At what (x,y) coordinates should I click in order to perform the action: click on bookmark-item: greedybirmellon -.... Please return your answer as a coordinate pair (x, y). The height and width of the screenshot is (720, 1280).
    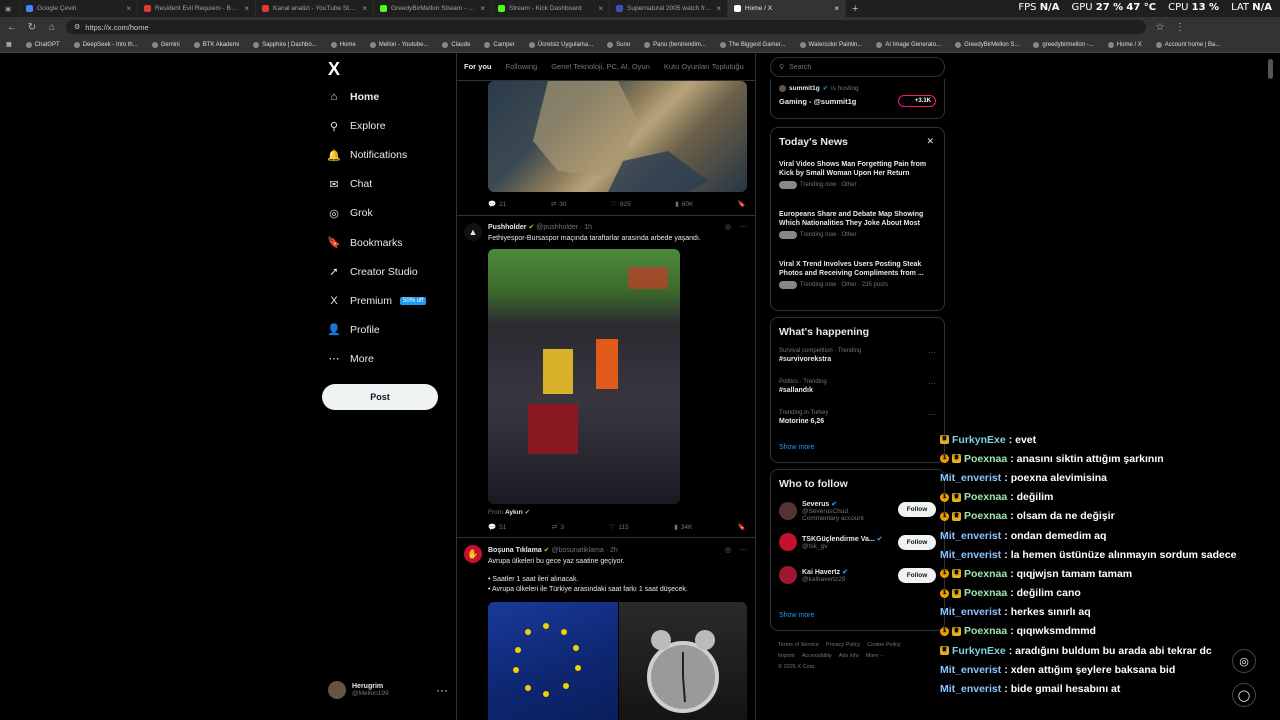
    Looking at the image, I should click on (1063, 44).